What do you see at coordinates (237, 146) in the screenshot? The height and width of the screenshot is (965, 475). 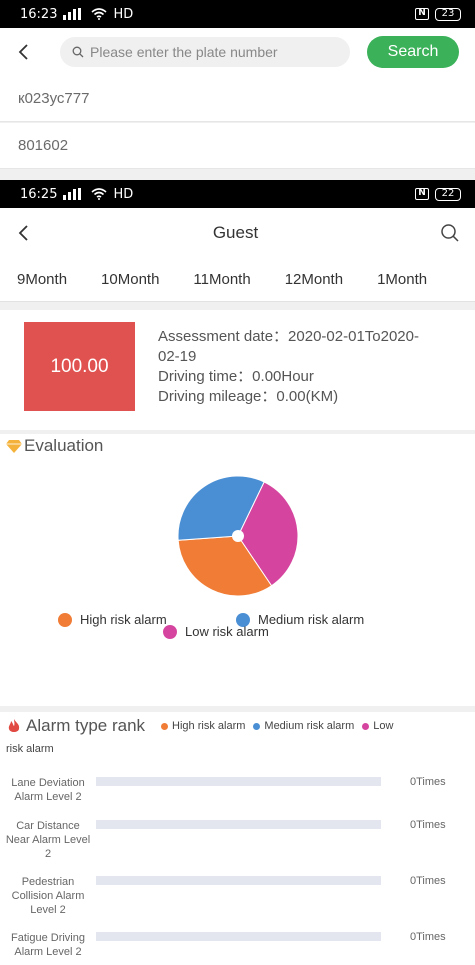 I see `result-item: 801602` at bounding box center [237, 146].